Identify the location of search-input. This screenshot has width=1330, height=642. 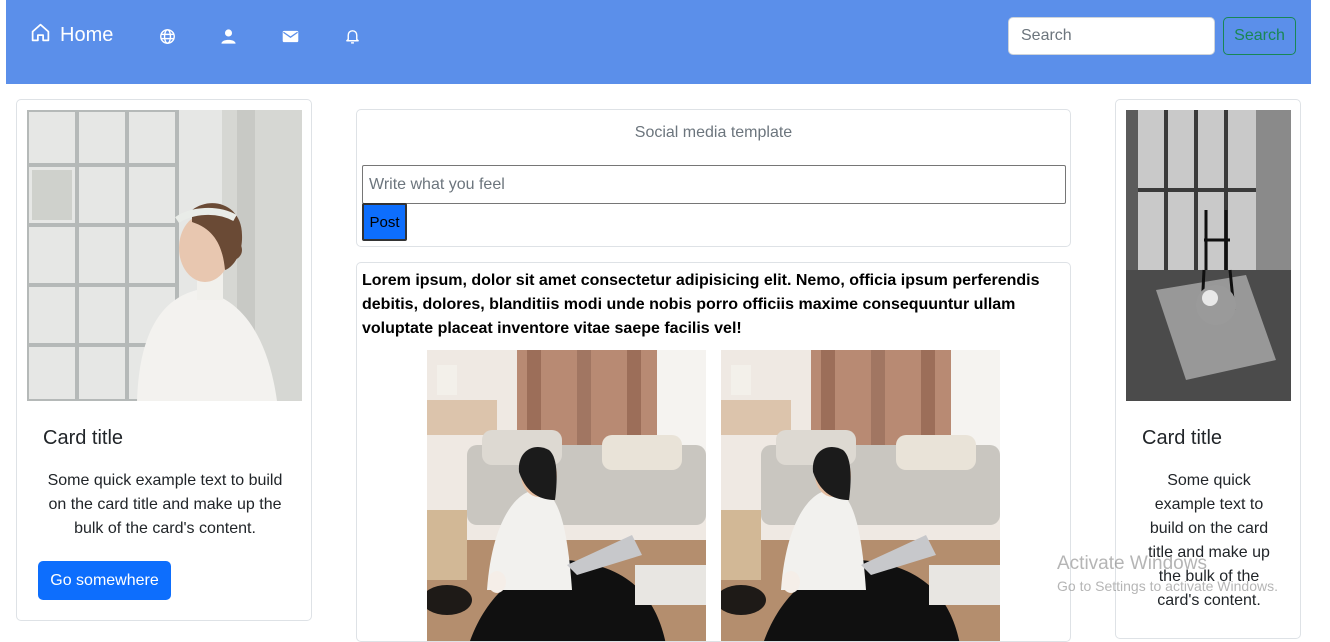
(1111, 36).